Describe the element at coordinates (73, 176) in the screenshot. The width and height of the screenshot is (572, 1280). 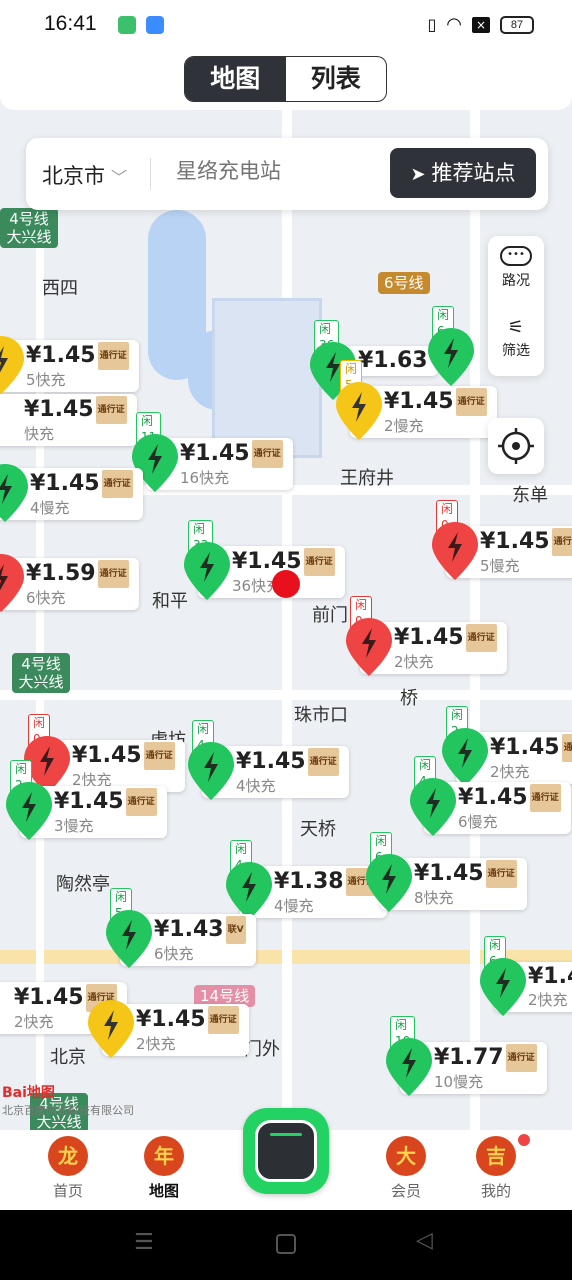
I see `city-label: 北京市` at that location.